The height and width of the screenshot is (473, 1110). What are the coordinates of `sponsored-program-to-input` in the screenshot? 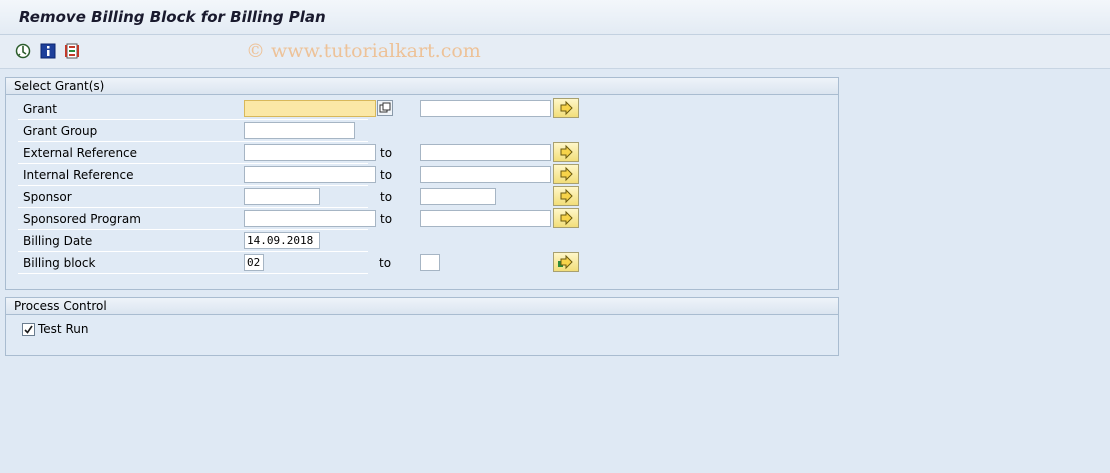 It's located at (485, 218).